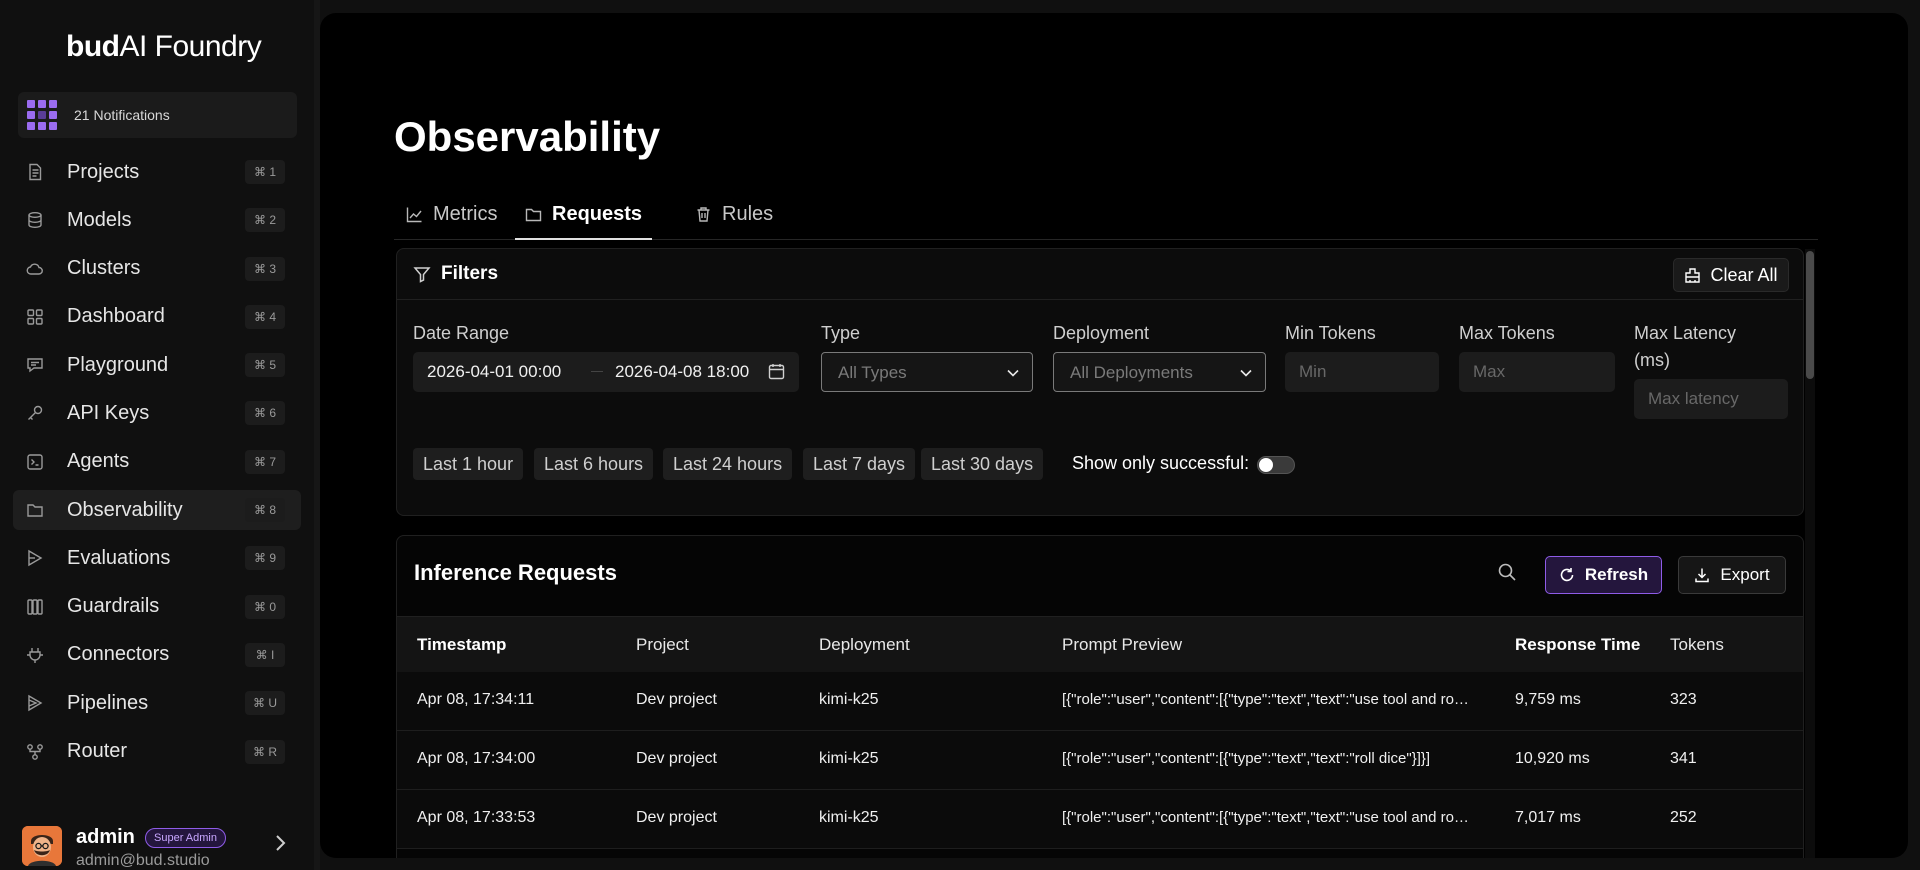 The height and width of the screenshot is (870, 1920). I want to click on shortcut-badge: ⌘ 2, so click(265, 220).